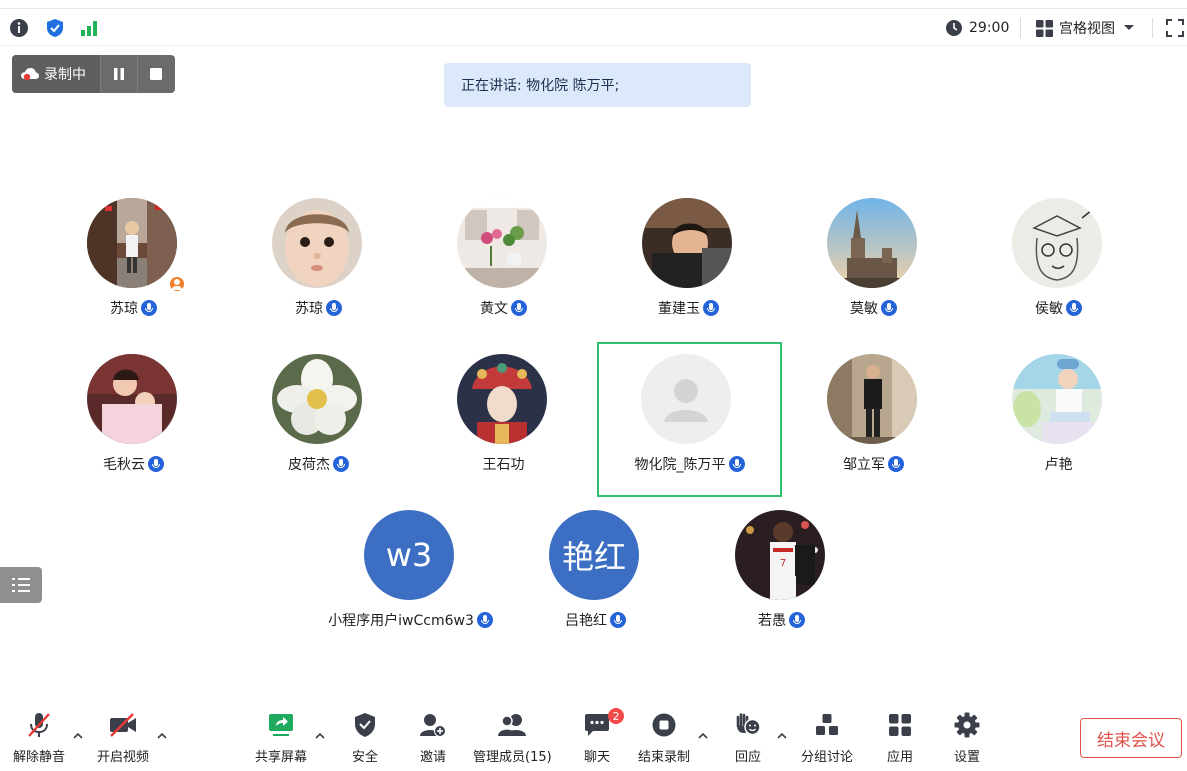 Image resolution: width=1187 pixels, height=771 pixels. What do you see at coordinates (827, 724) in the screenshot?
I see `breakout-icon` at bounding box center [827, 724].